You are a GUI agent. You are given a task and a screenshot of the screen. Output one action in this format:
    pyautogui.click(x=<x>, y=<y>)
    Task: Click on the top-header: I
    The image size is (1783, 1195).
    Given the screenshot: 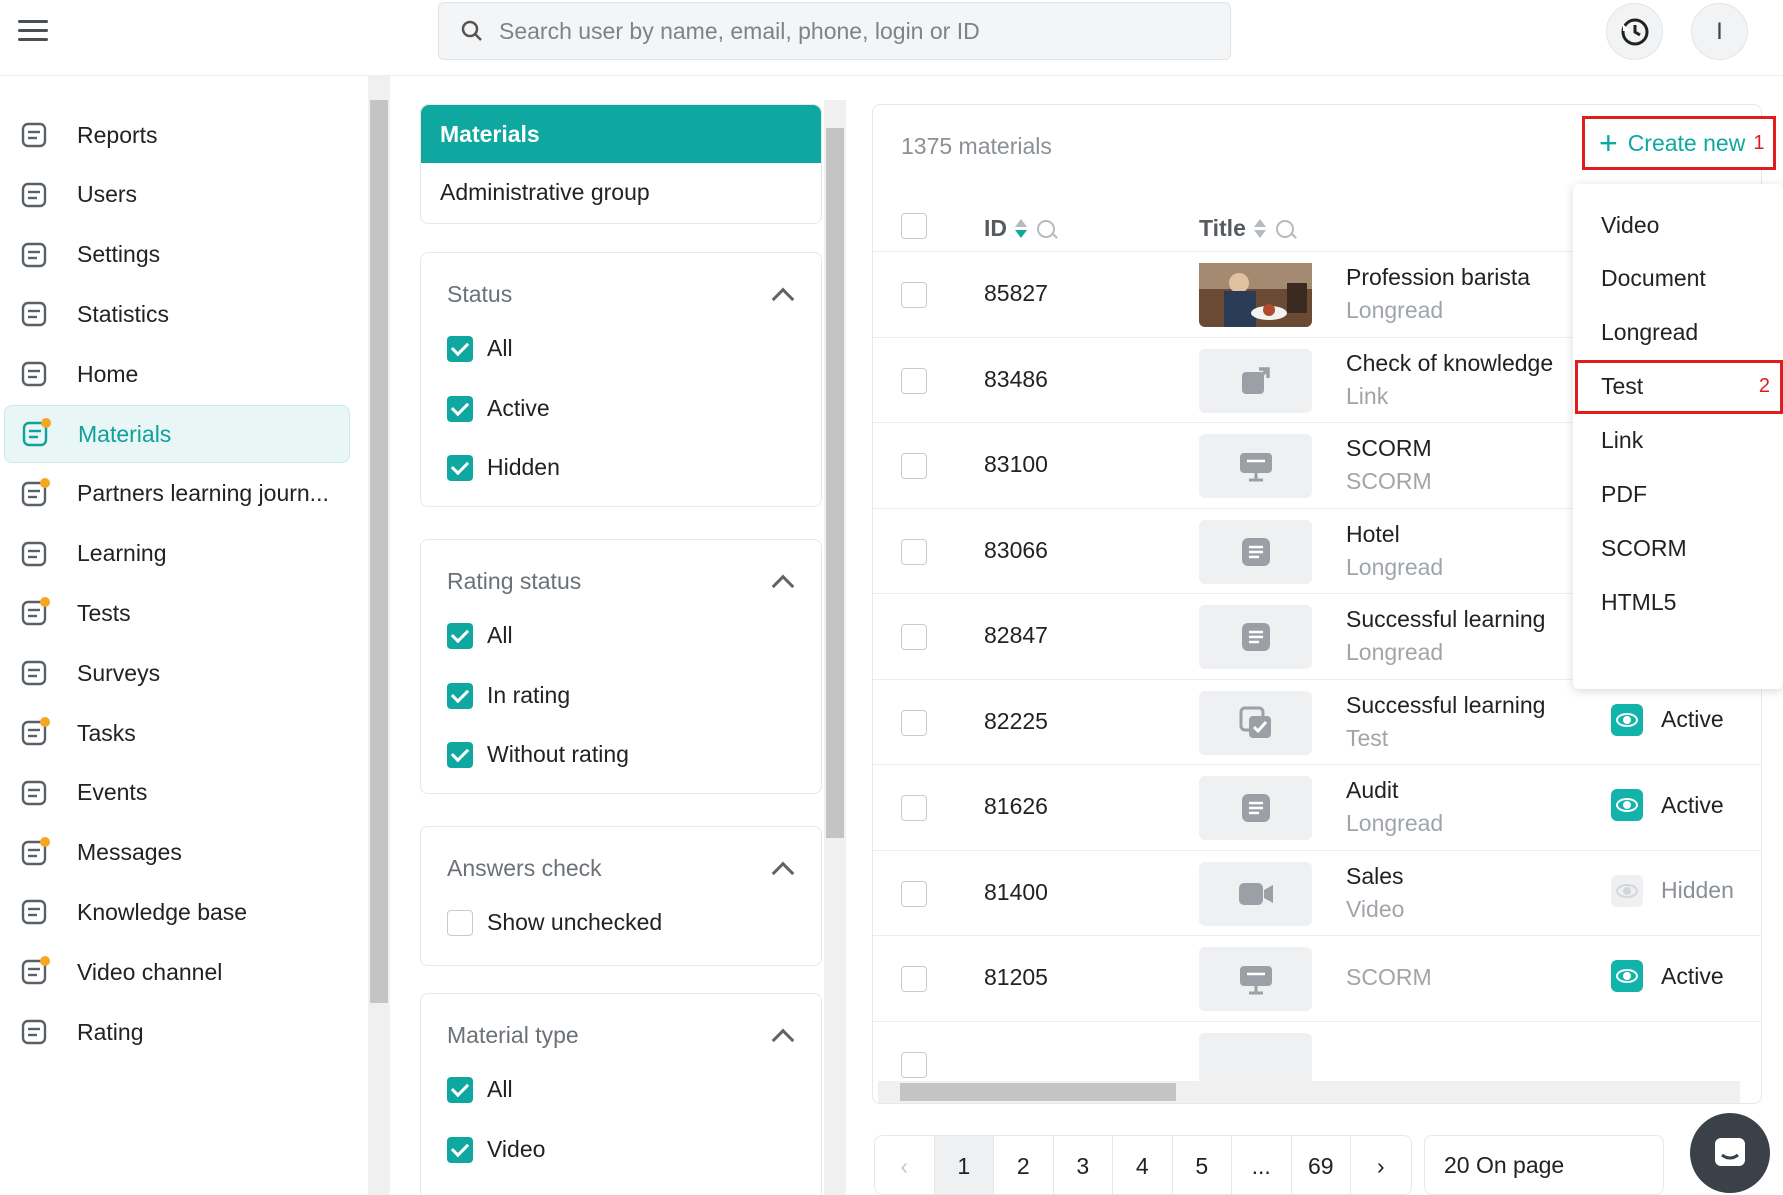 What is the action you would take?
    pyautogui.click(x=891, y=38)
    